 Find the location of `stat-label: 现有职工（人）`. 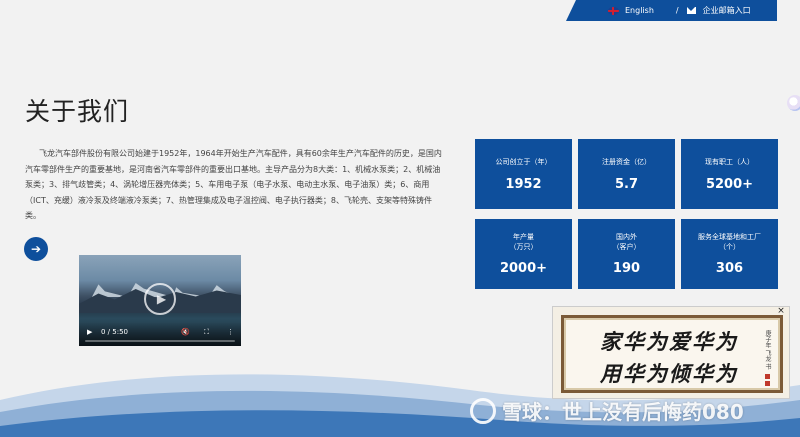

stat-label: 现有职工（人） is located at coordinates (729, 162).